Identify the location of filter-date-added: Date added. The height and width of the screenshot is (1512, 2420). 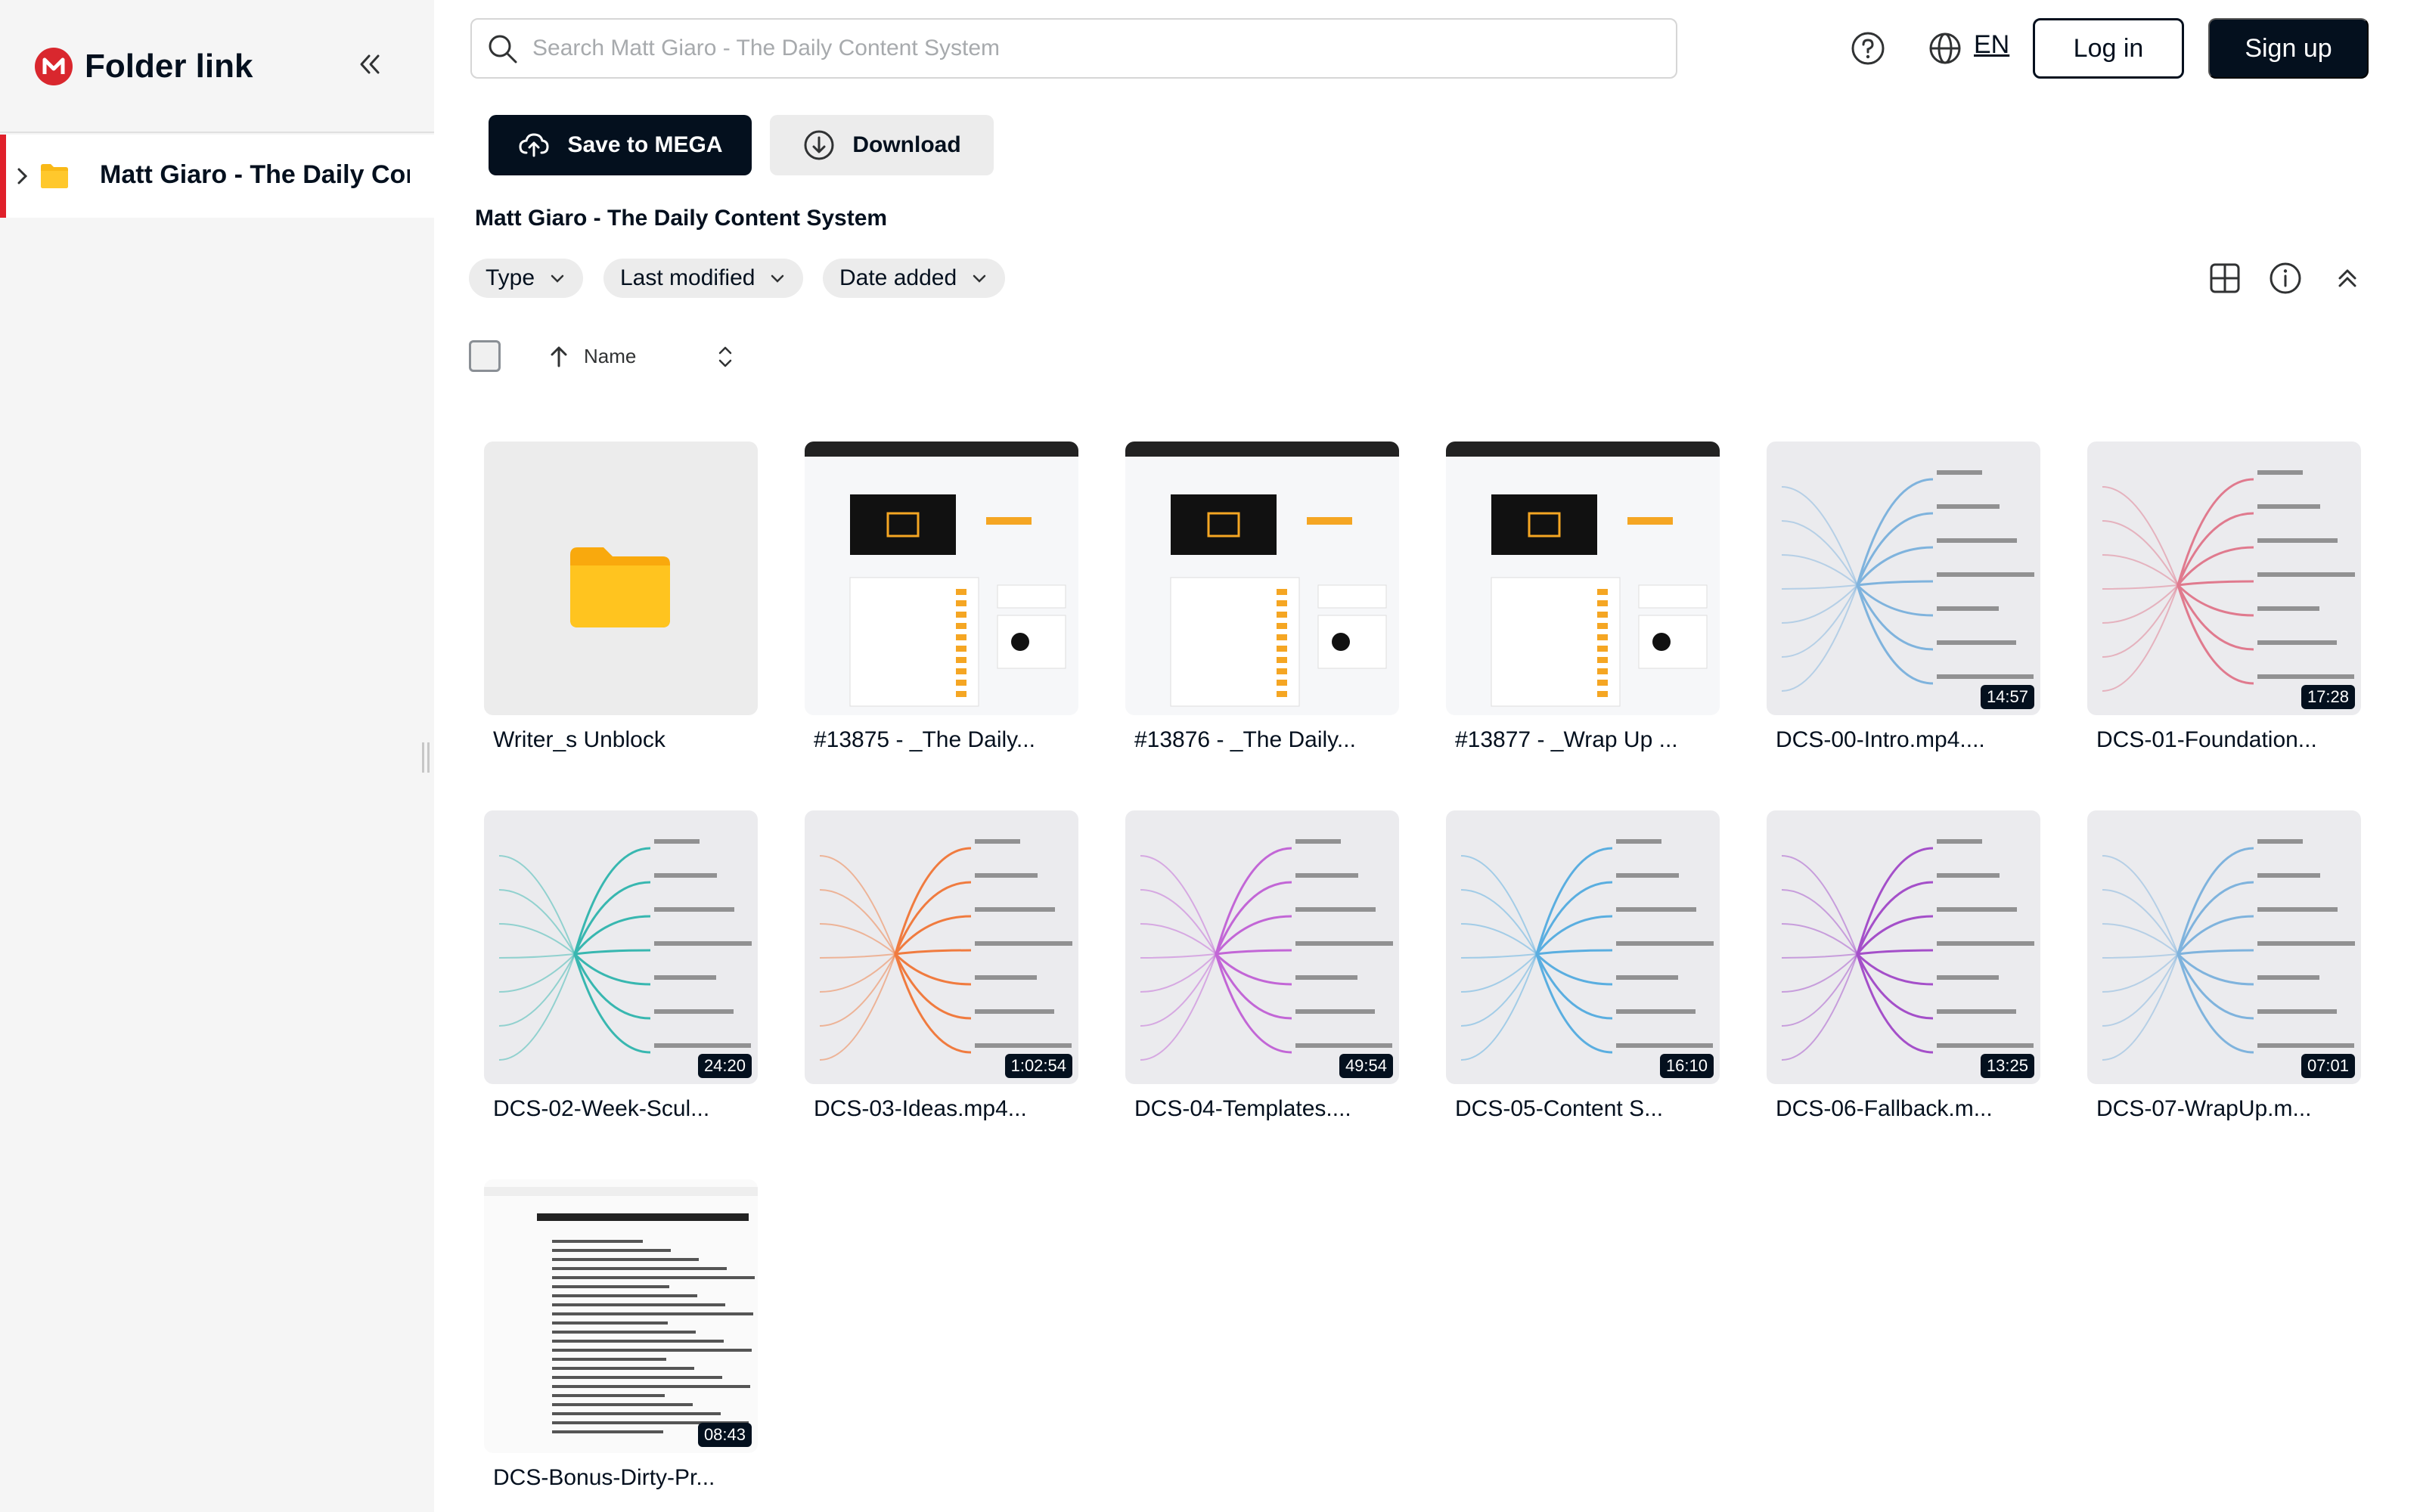
(915, 278).